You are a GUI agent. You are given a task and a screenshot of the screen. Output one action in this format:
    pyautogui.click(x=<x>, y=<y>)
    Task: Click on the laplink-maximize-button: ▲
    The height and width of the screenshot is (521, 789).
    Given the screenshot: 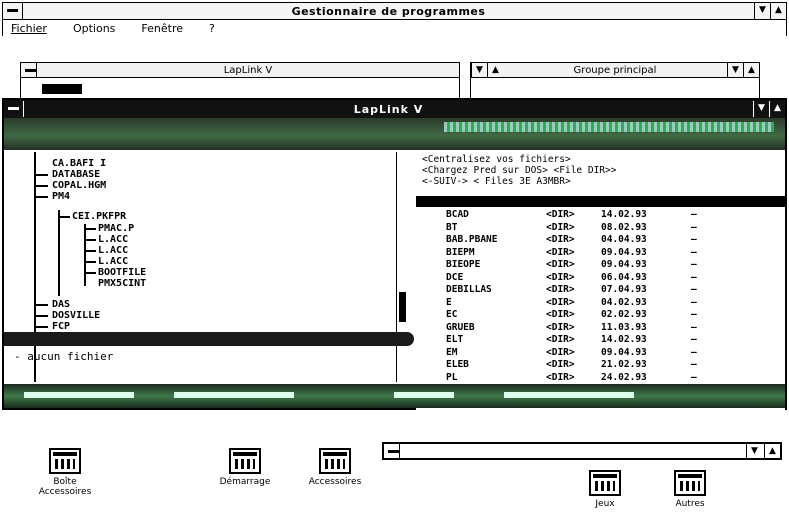 What is the action you would take?
    pyautogui.click(x=777, y=109)
    